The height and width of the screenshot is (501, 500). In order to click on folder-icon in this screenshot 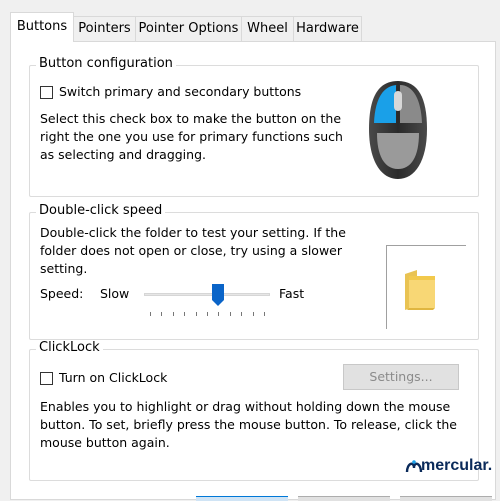, I will do `click(421, 290)`.